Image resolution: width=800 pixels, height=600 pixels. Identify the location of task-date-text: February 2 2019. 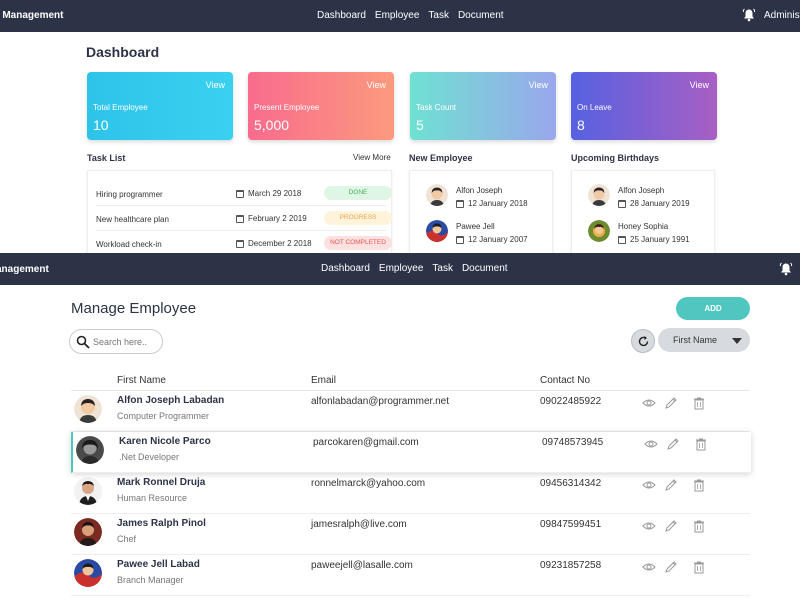
(277, 218).